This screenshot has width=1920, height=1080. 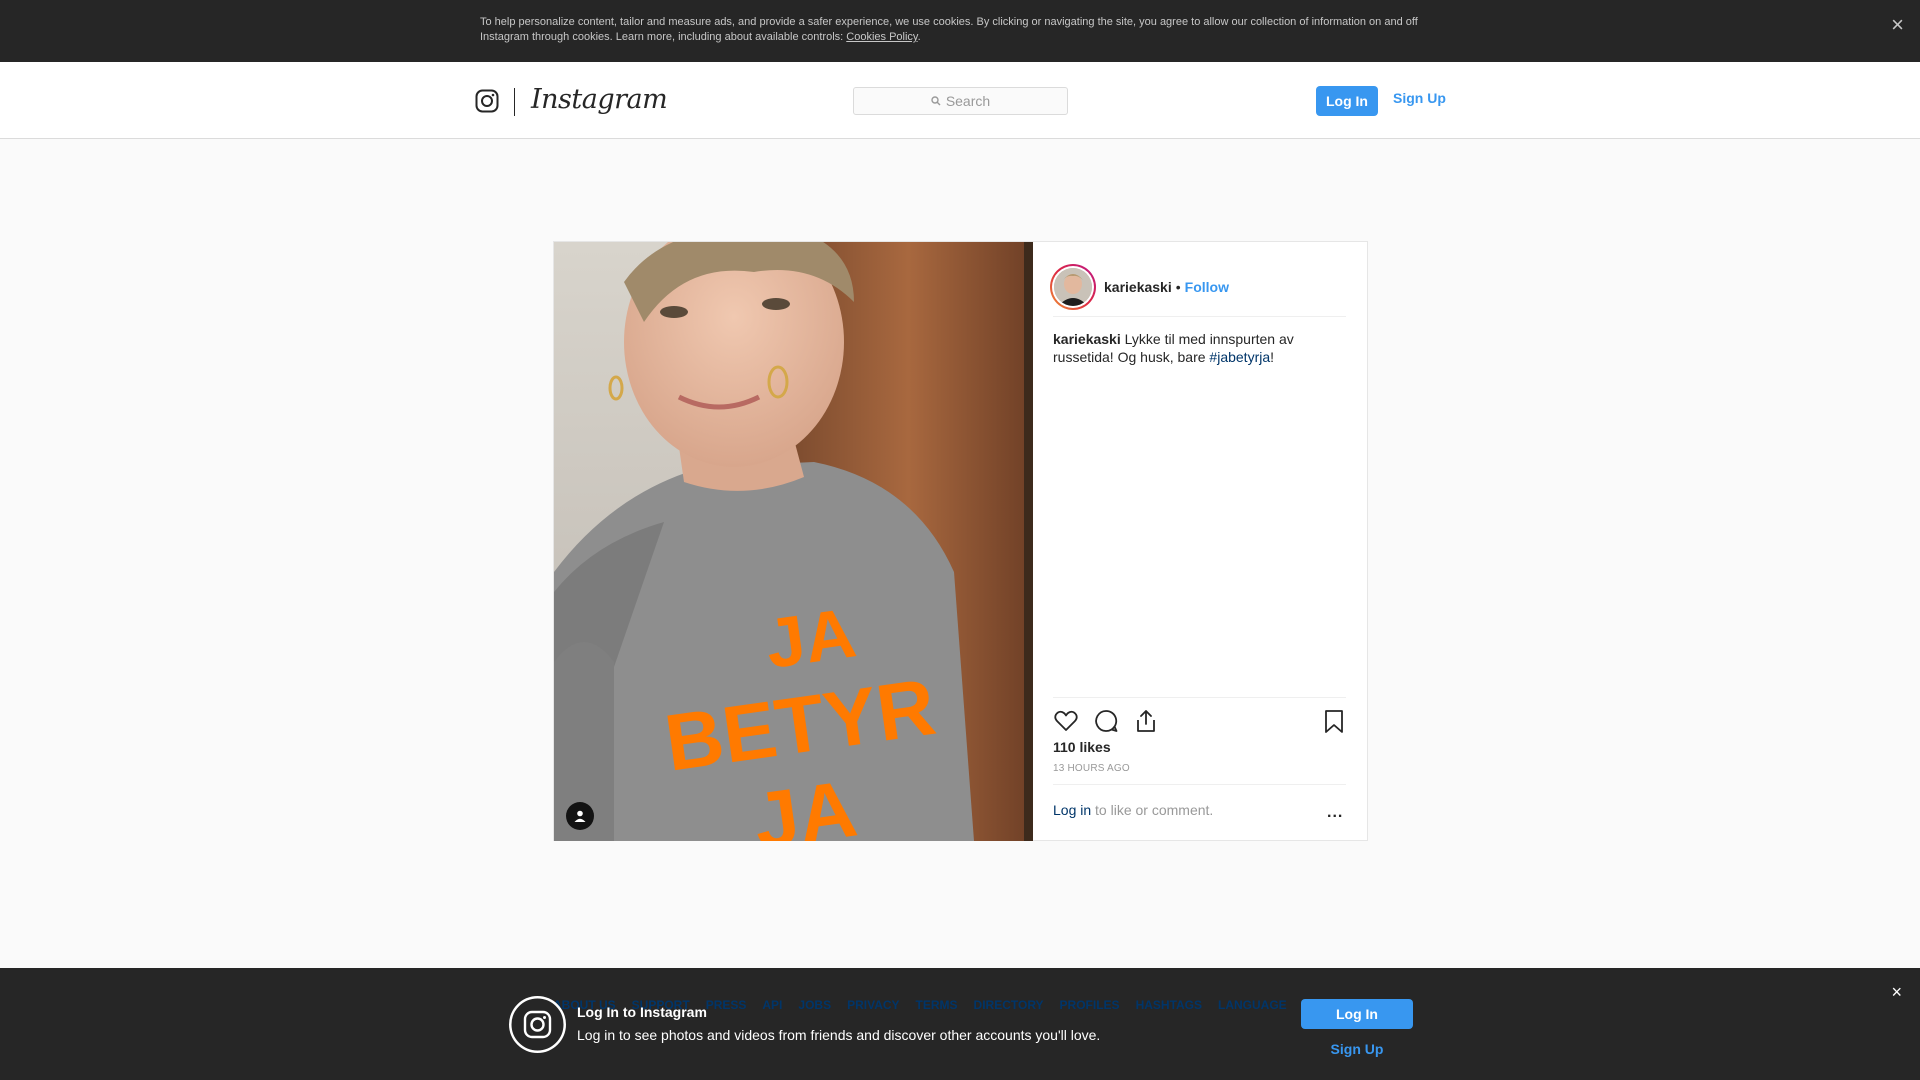 I want to click on banner-close-icon: ×, so click(x=1896, y=992).